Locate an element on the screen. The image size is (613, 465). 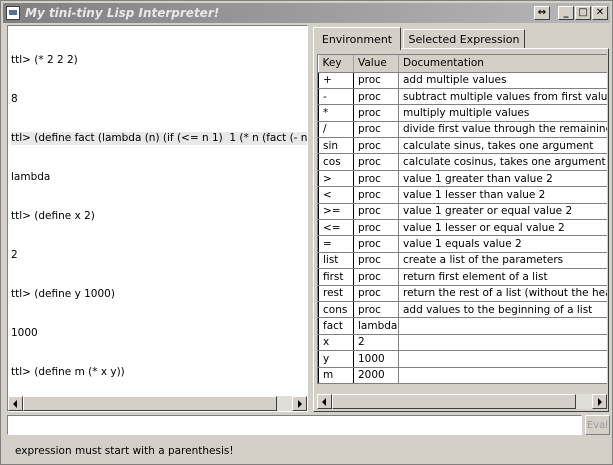
table-row: x2 is located at coordinates (462, 343).